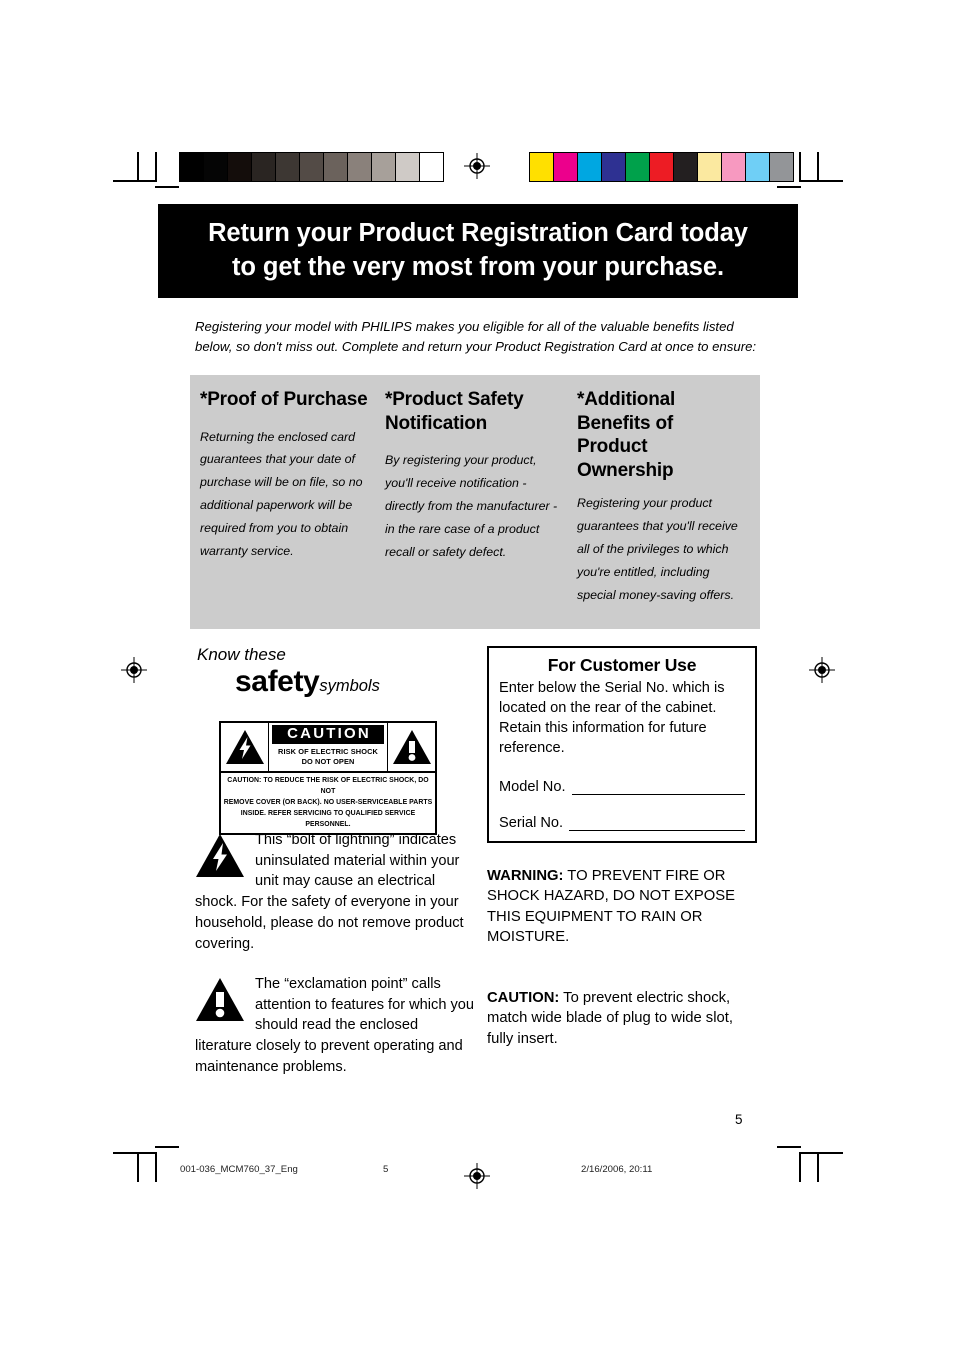  I want to click on crop-mark-top-left-inner-horizontal, so click(167, 187).